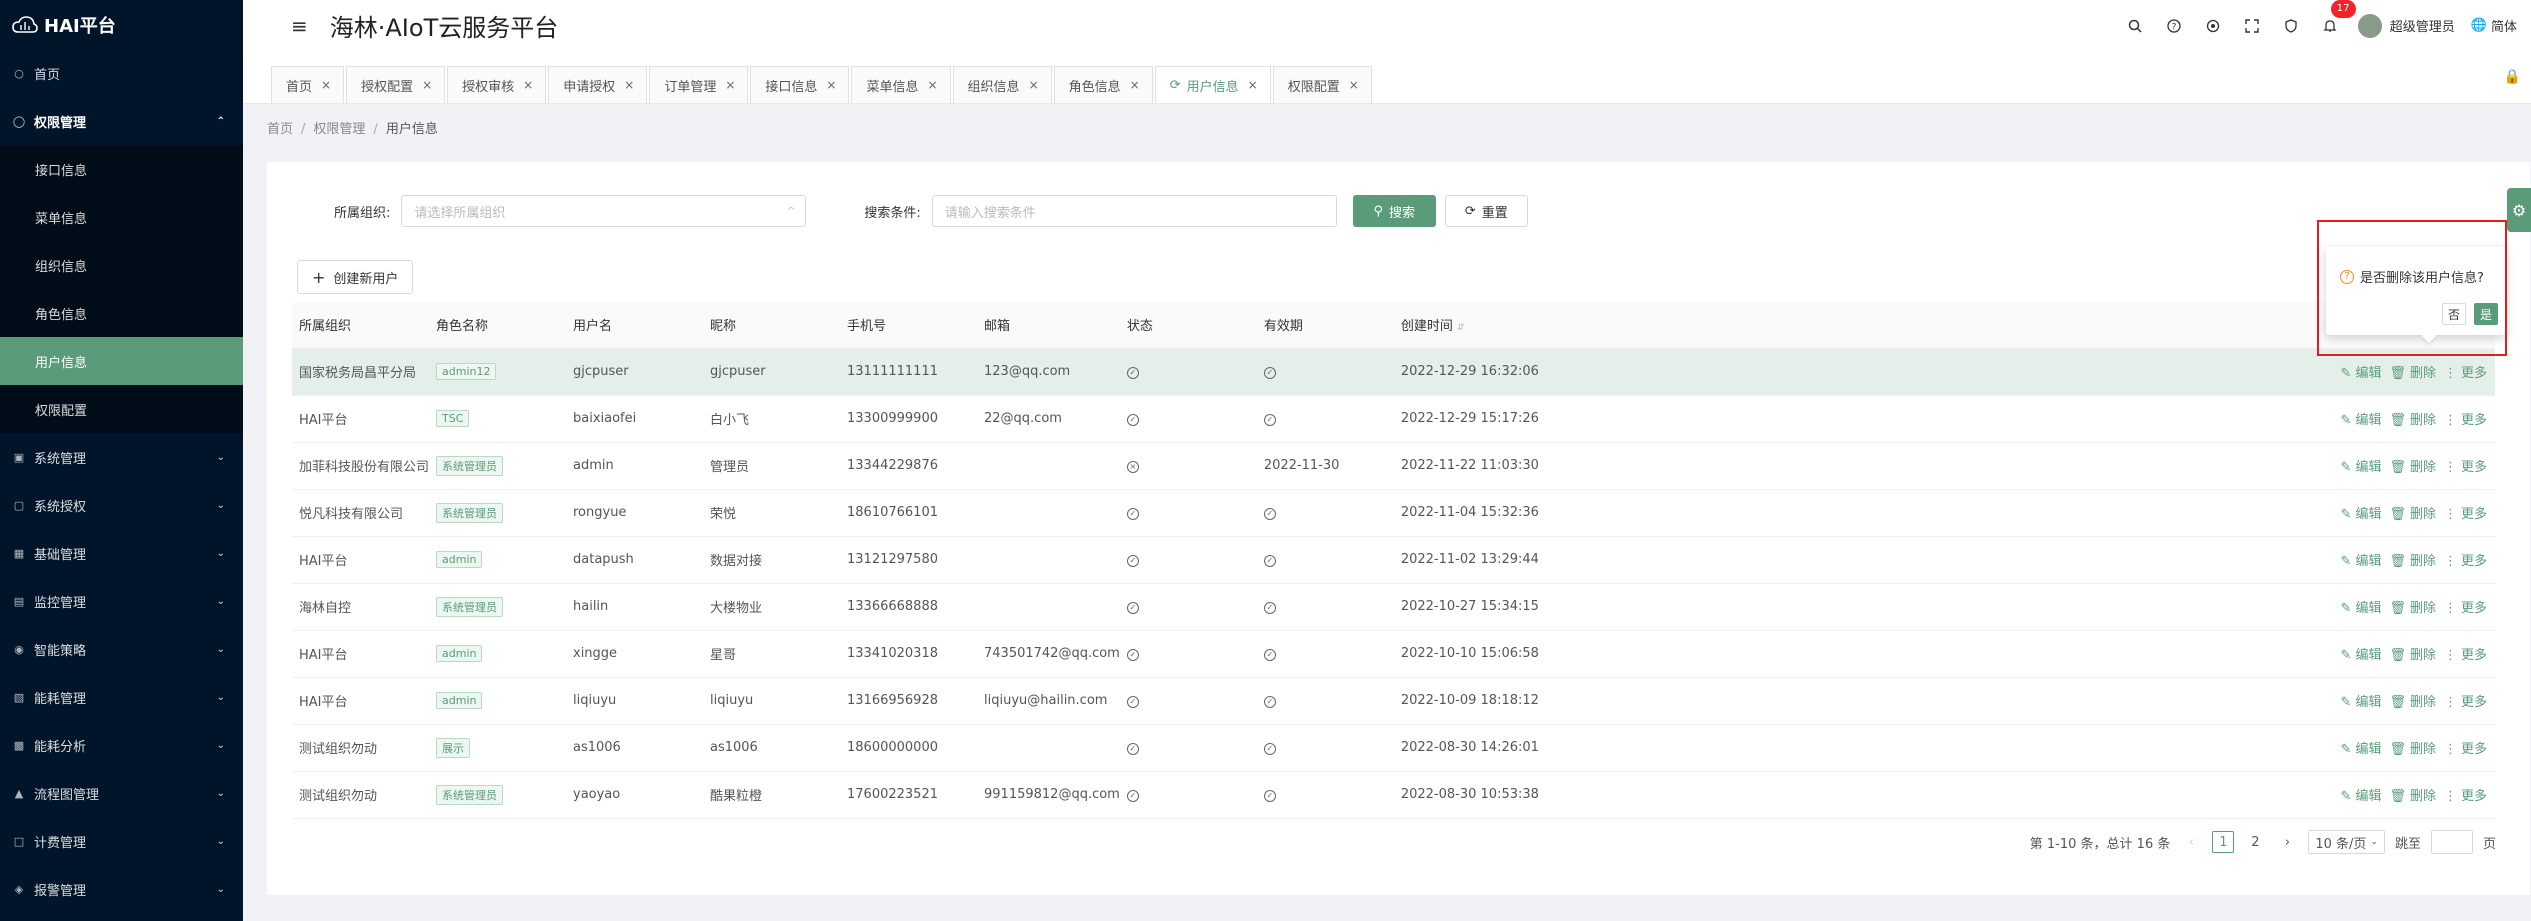 This screenshot has height=921, width=2531. Describe the element at coordinates (396, 84) in the screenshot. I see `tab-item: 授权配置 ×` at that location.